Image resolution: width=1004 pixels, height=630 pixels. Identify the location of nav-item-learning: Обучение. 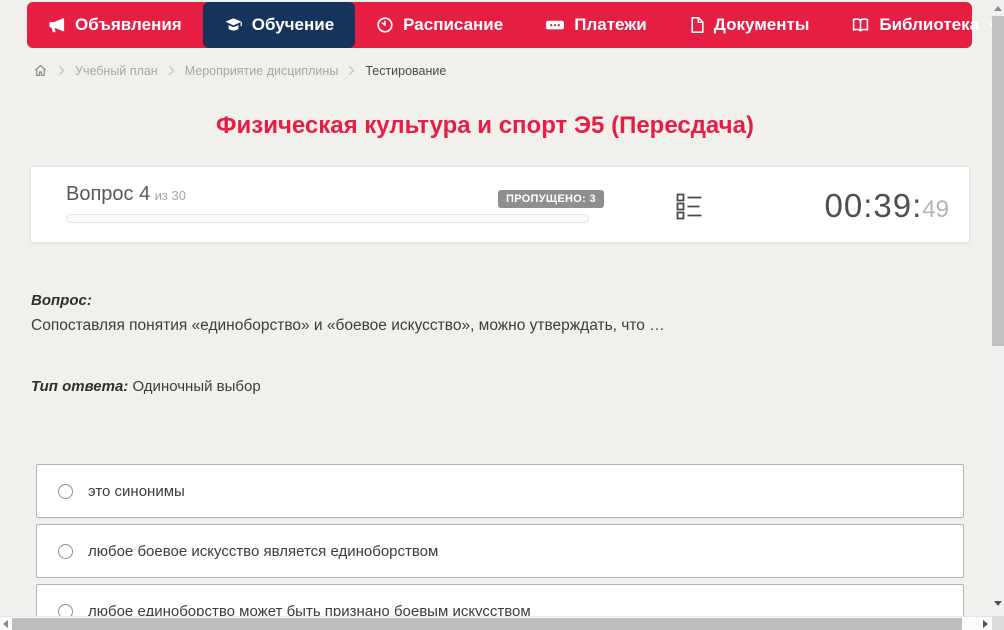
(279, 25).